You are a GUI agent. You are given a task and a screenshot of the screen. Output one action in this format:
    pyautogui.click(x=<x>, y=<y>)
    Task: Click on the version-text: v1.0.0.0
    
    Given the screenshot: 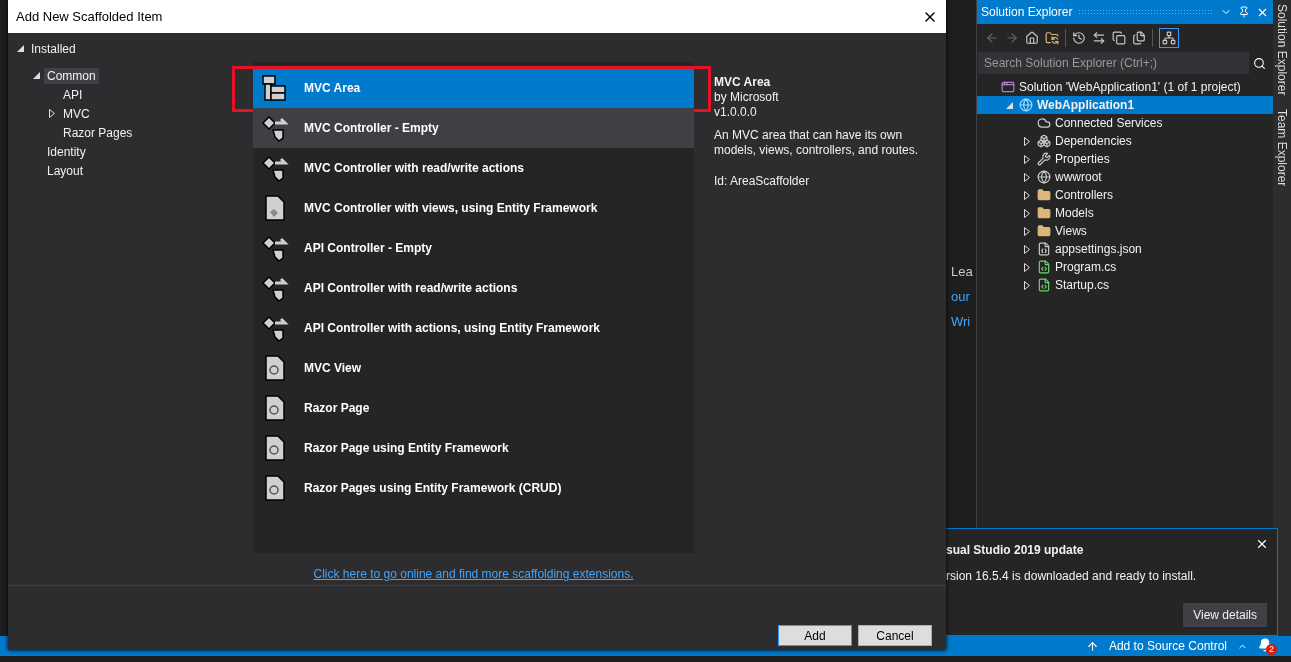 What is the action you would take?
    pyautogui.click(x=736, y=112)
    